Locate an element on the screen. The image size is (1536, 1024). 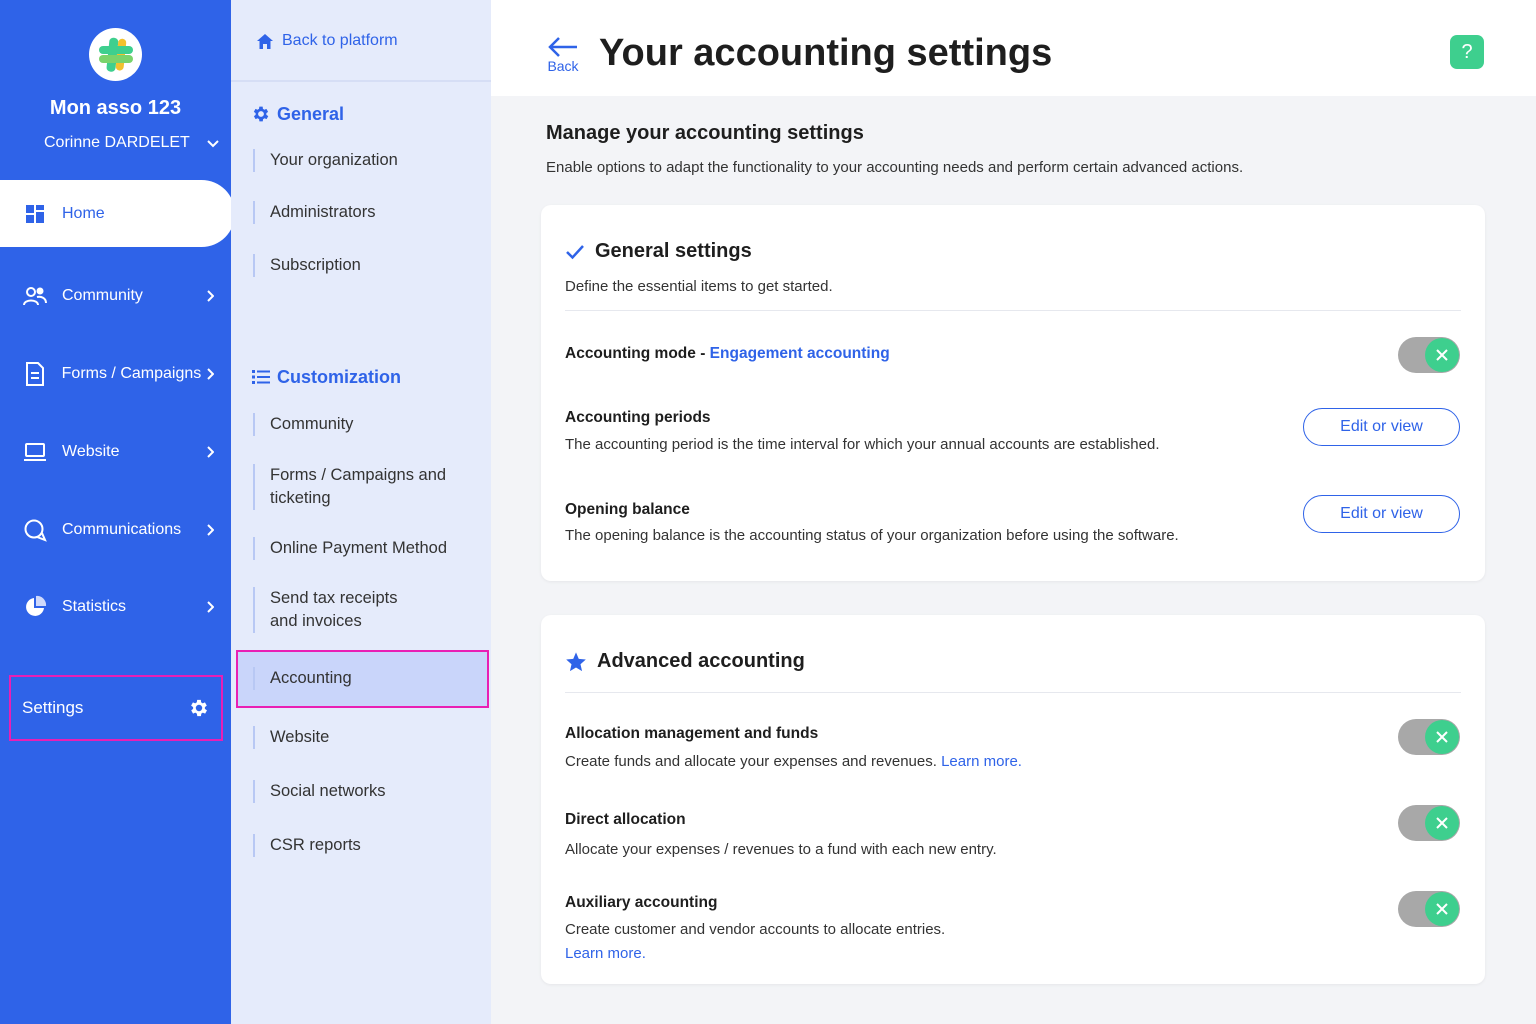
nav-item-settings: Settings is located at coordinates (116, 708).